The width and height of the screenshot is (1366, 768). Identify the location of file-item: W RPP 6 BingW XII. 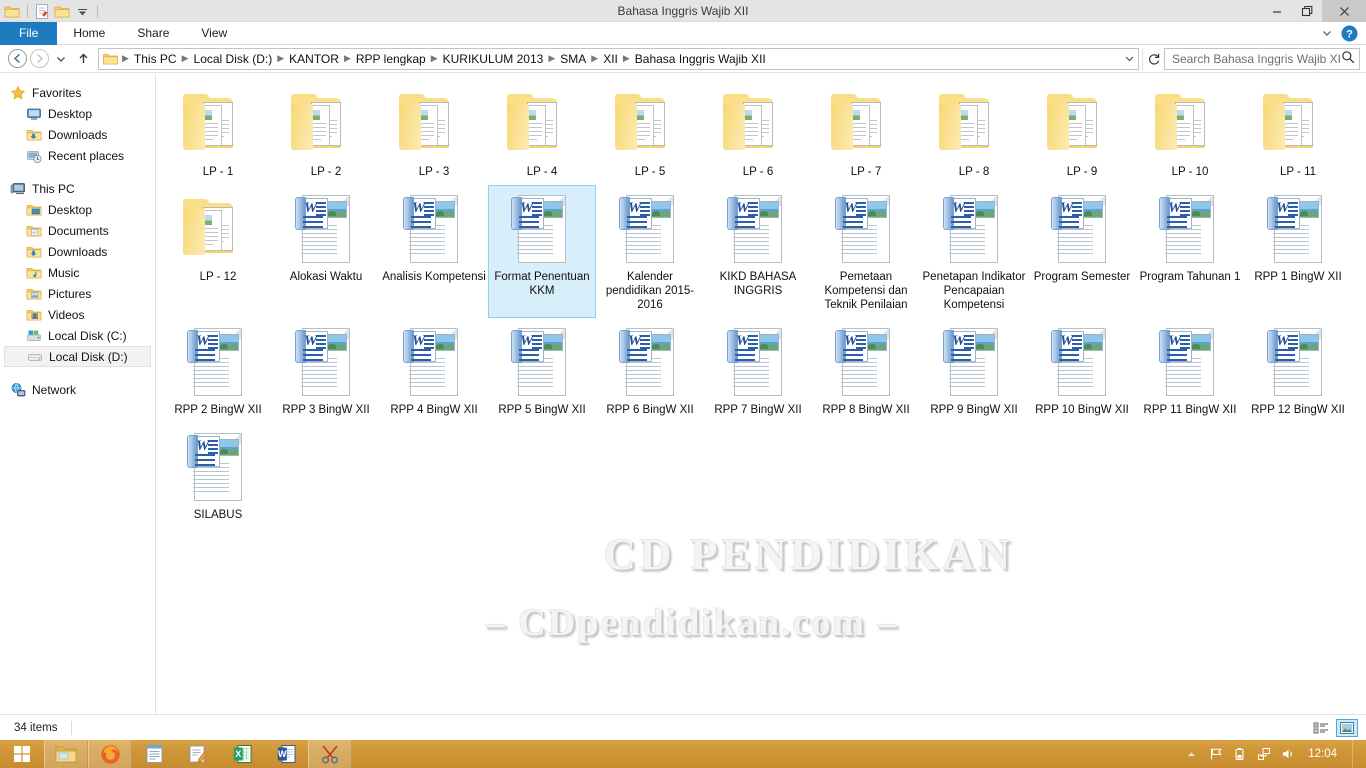
(650, 370).